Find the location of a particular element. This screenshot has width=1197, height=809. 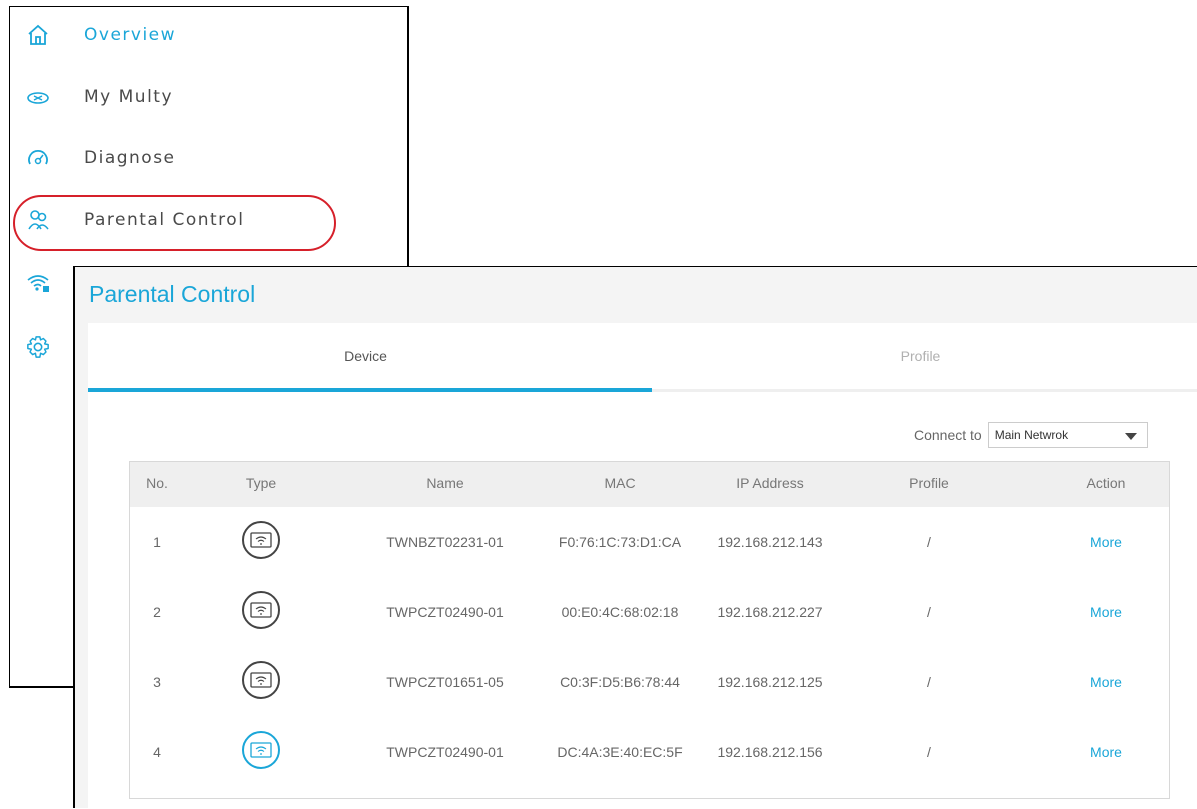

menu-item-my-multy: My Multy is located at coordinates (200, 97).